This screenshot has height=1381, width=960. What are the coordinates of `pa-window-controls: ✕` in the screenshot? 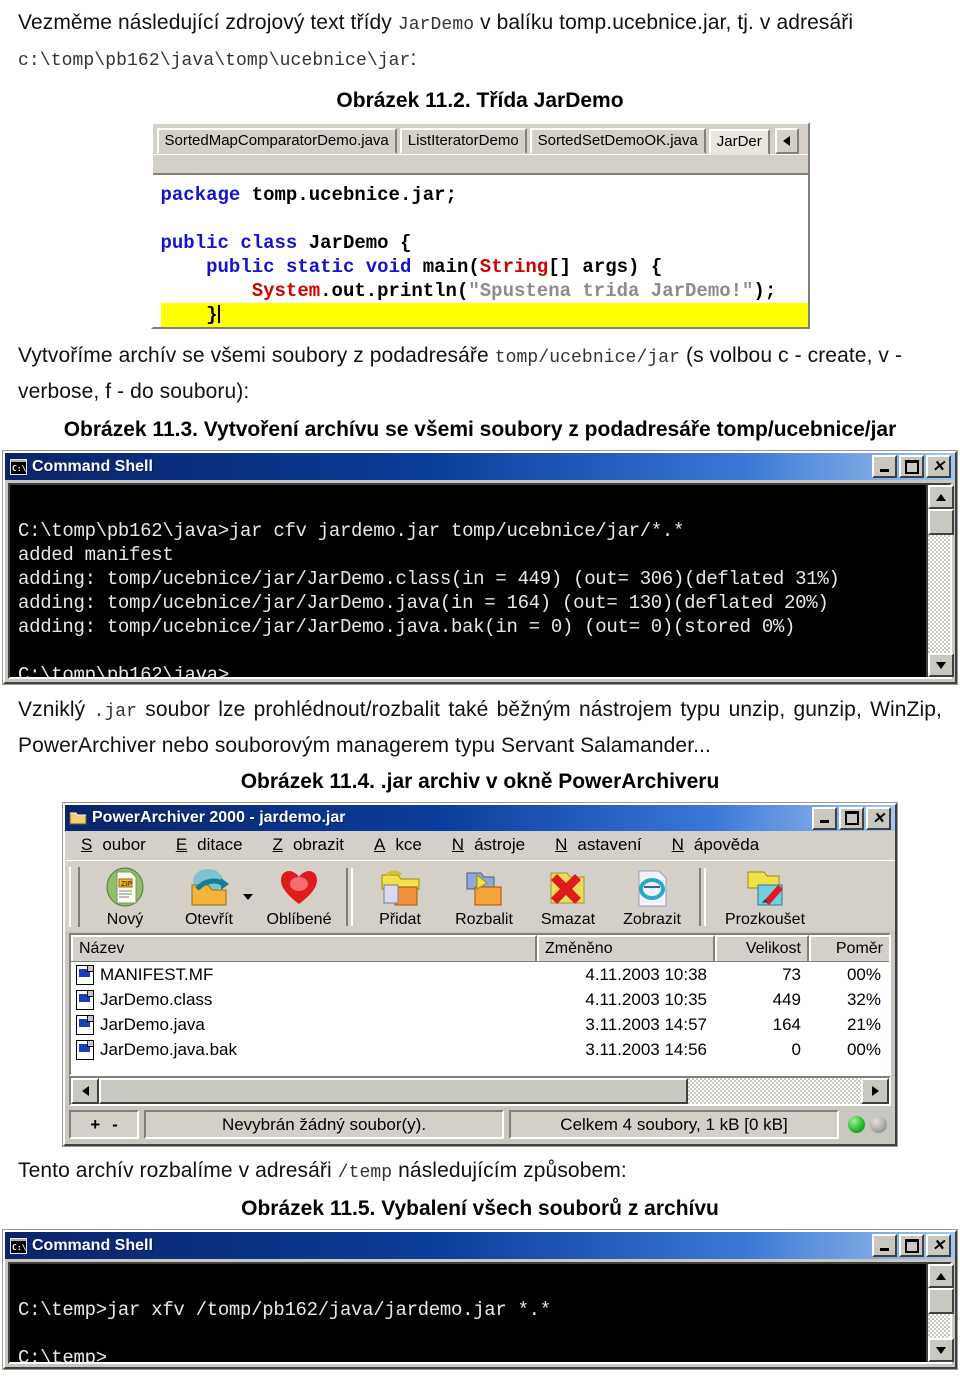 It's located at (852, 818).